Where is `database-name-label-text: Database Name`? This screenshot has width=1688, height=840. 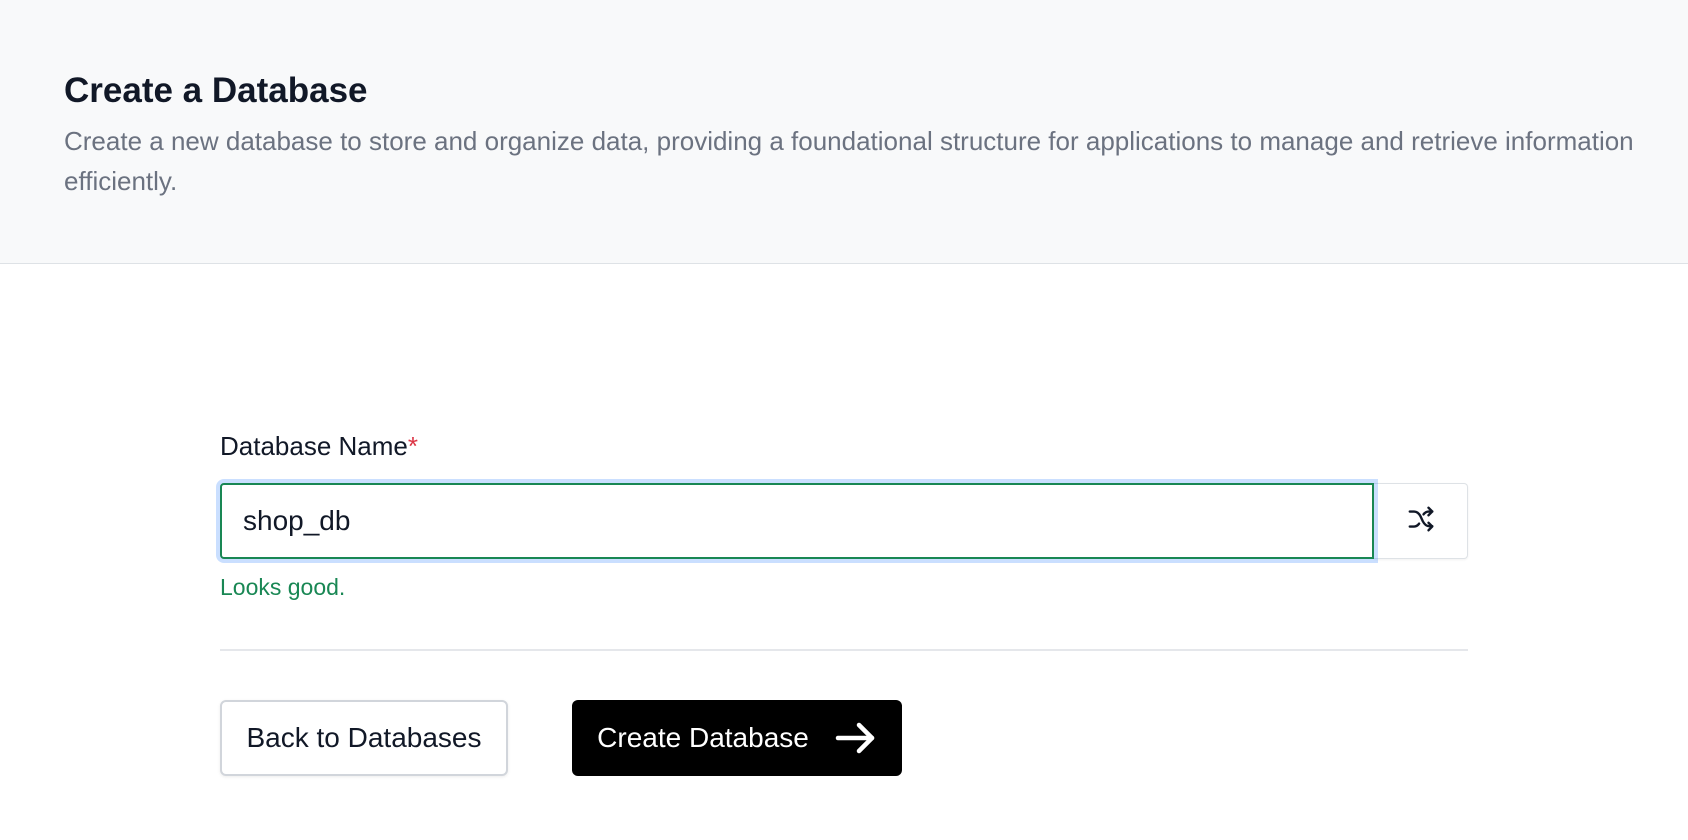
database-name-label-text: Database Name is located at coordinates (314, 446).